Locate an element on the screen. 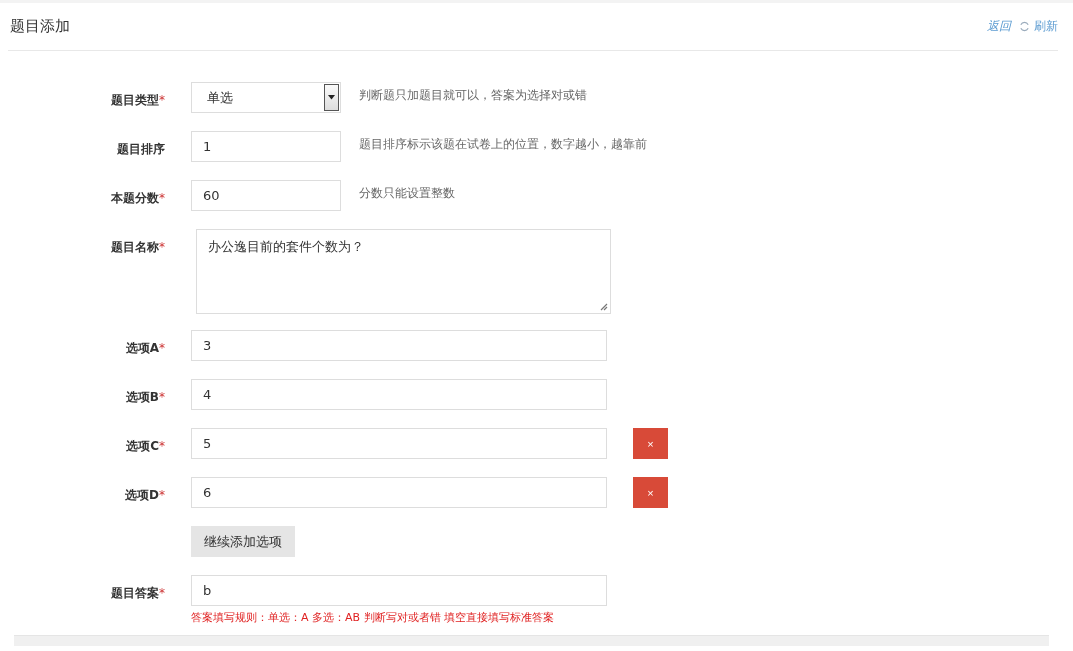 This screenshot has height=651, width=1073. field-label: 本题分数* is located at coordinates (137, 198).